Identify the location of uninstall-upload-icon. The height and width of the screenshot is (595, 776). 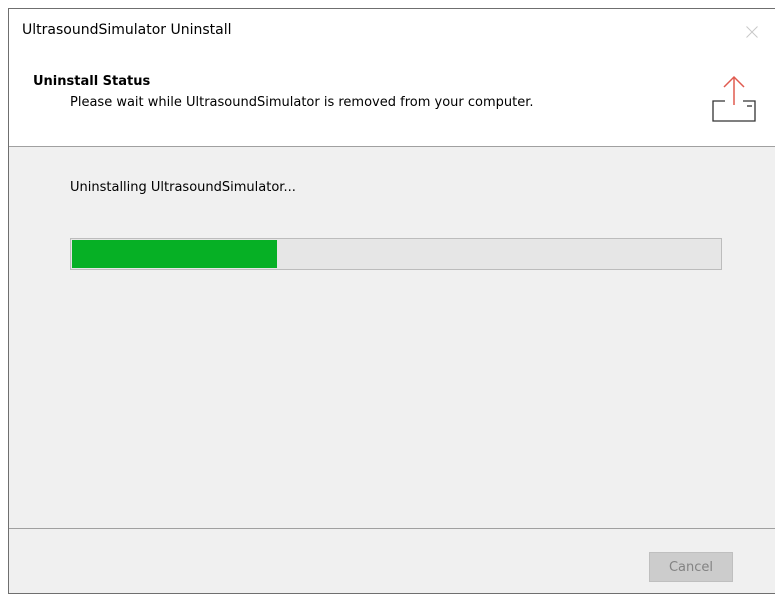
(734, 98).